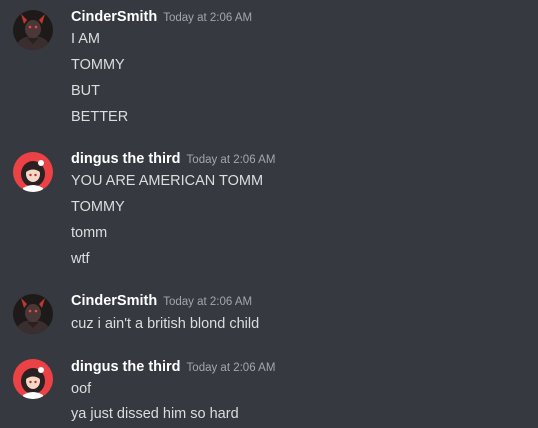 The height and width of the screenshot is (428, 538). Describe the element at coordinates (155, 414) in the screenshot. I see `message-text: ya just dissed him so hard` at that location.